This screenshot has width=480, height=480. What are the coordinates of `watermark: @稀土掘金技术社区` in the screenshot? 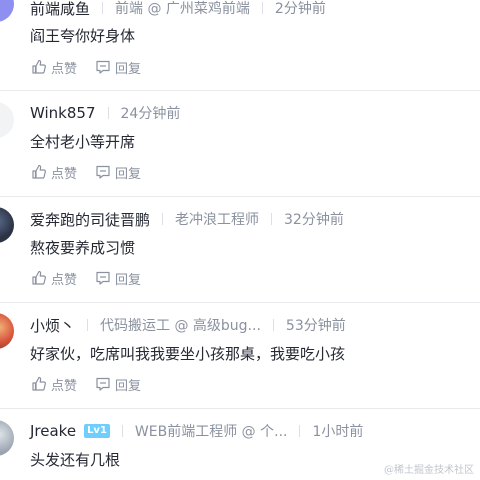 It's located at (429, 470).